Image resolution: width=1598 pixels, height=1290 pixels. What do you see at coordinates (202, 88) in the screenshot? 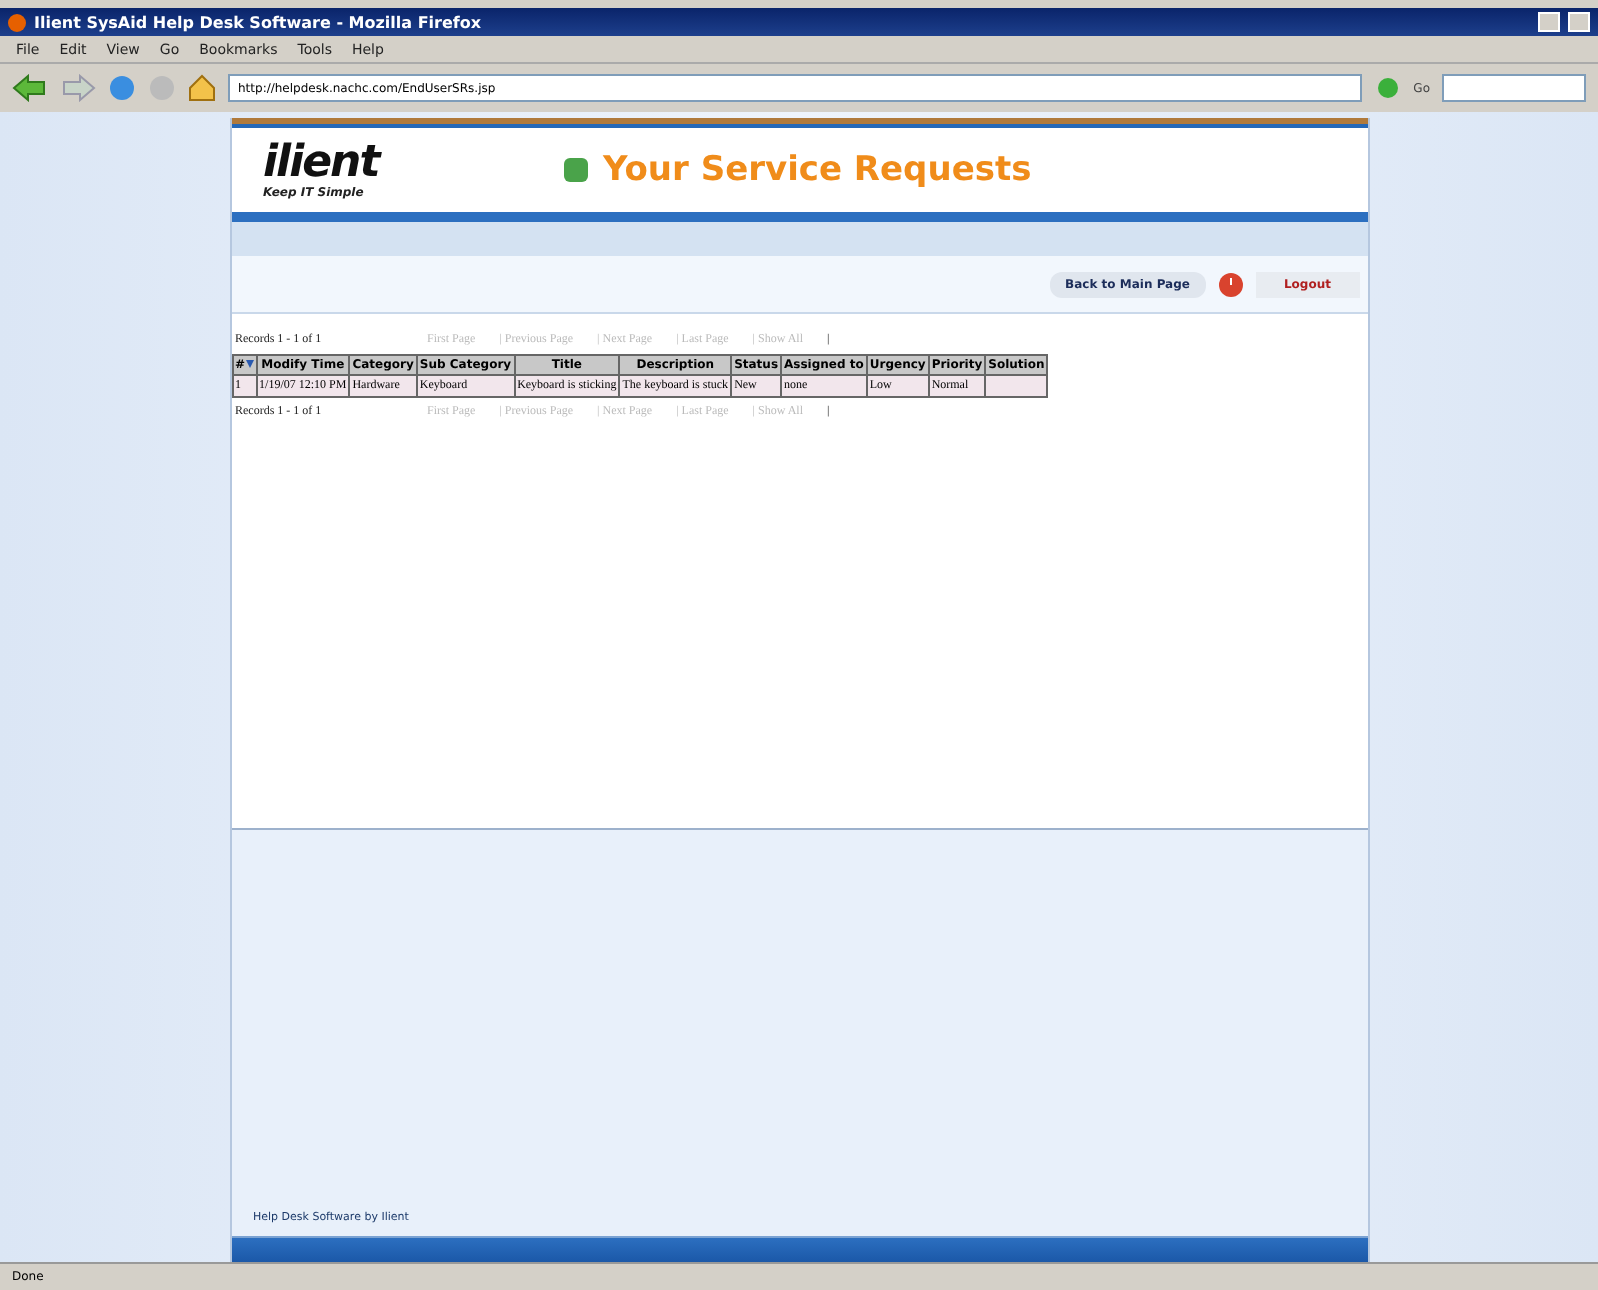
I see `home-icon` at bounding box center [202, 88].